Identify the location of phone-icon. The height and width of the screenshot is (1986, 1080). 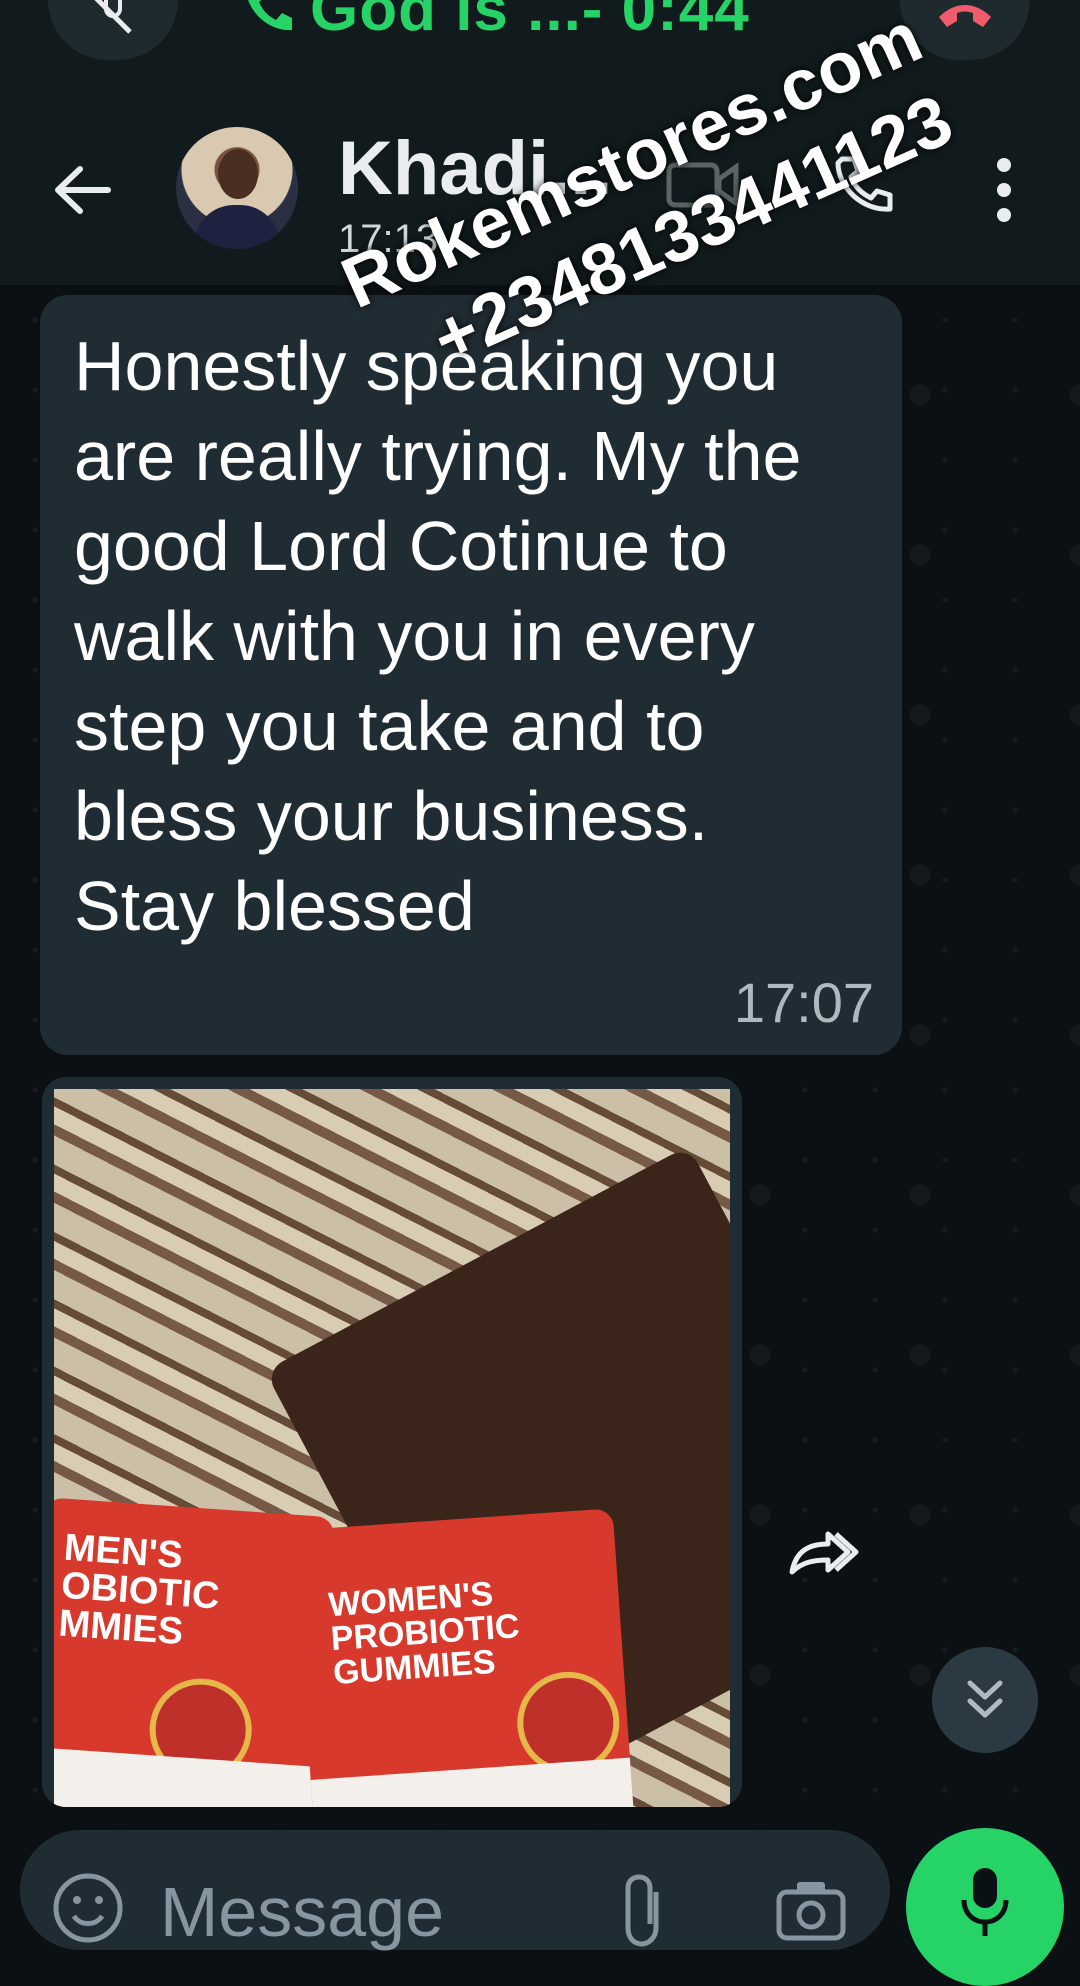
(268, 24).